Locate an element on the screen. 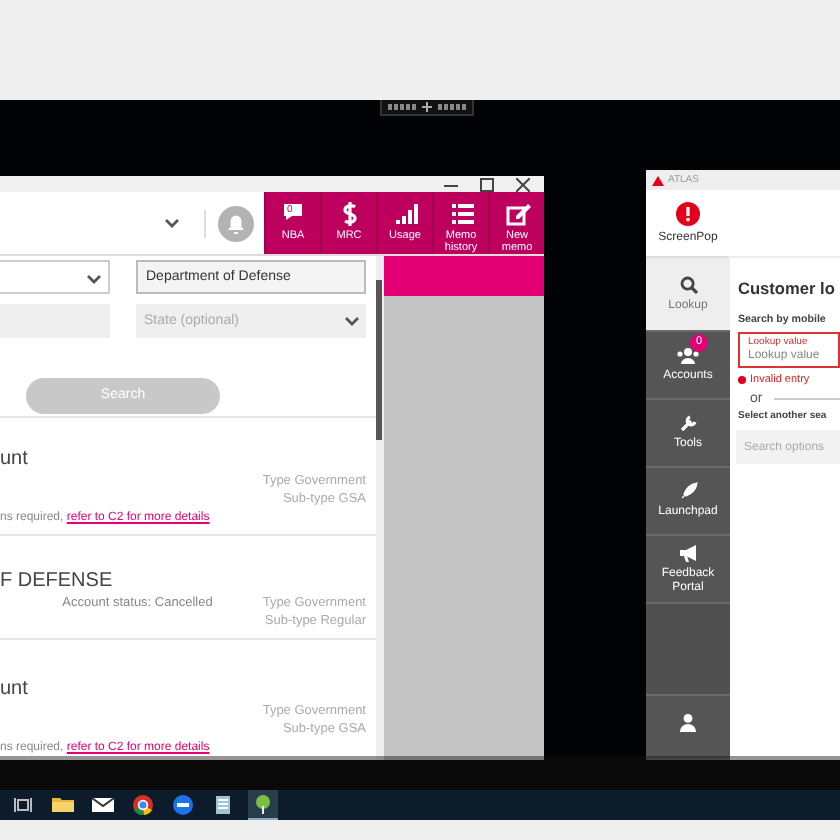  account-name: F DEFENSE is located at coordinates (56, 581).